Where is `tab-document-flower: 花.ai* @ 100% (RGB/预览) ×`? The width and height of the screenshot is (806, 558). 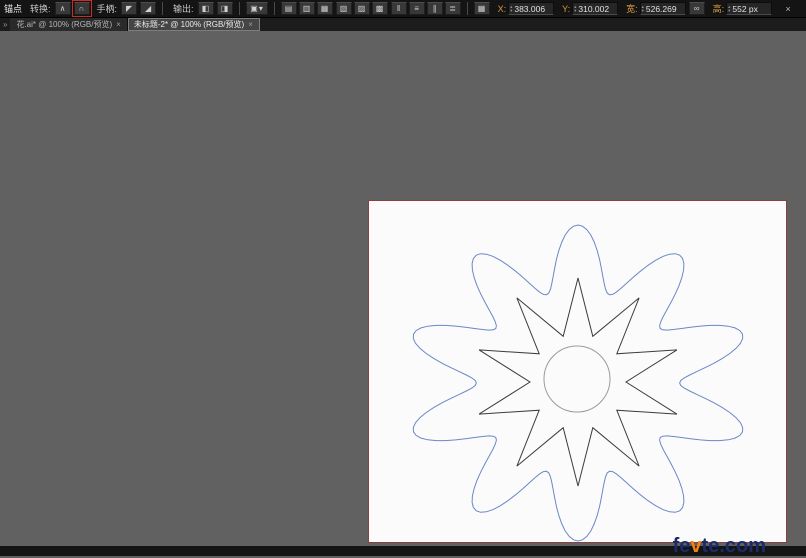 tab-document-flower: 花.ai* @ 100% (RGB/预览) × is located at coordinates (69, 24).